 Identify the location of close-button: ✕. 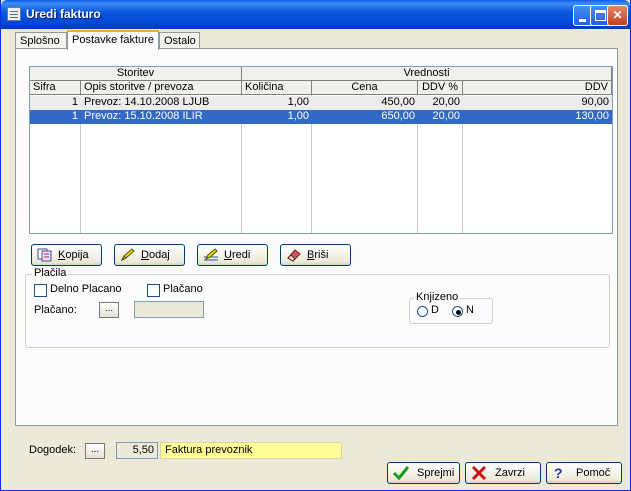
(617, 15).